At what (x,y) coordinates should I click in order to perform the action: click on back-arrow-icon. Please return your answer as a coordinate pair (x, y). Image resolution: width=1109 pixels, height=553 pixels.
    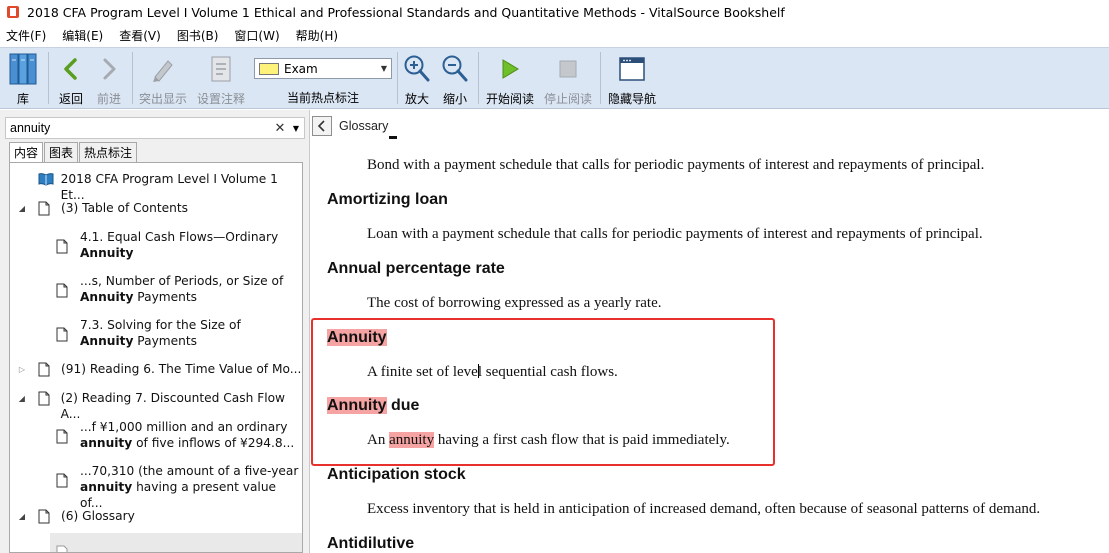
    Looking at the image, I should click on (71, 69).